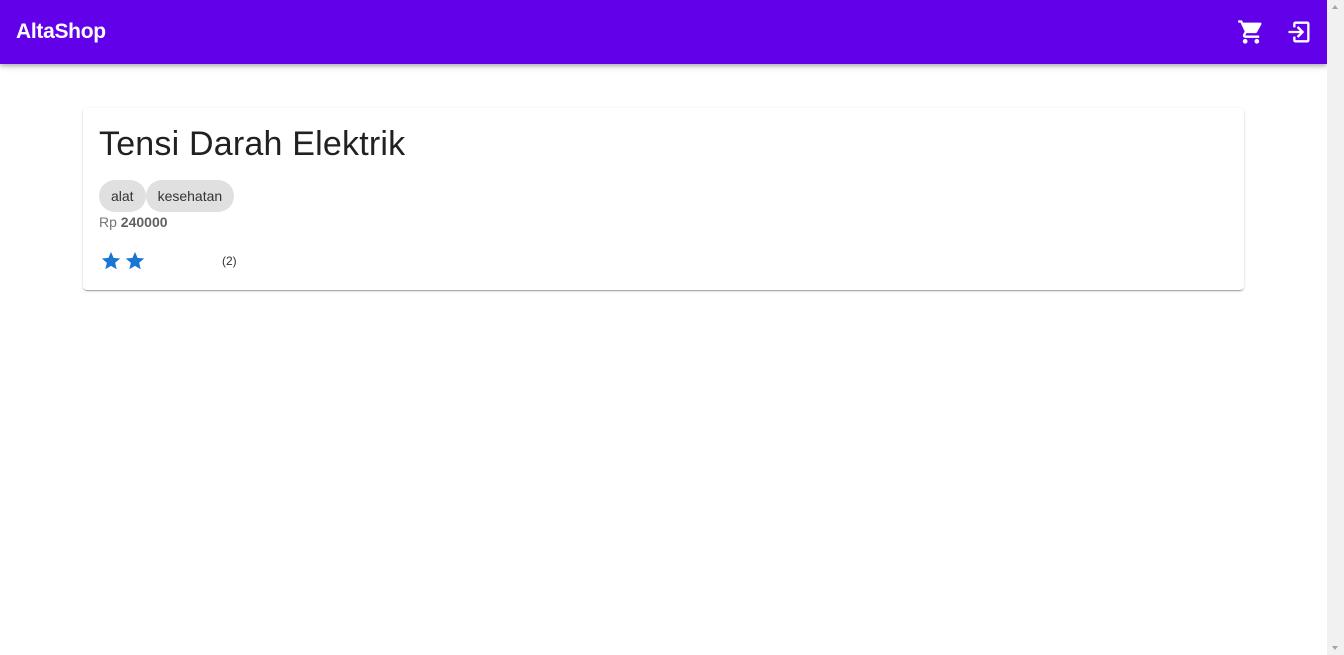 This screenshot has height=655, width=1344. Describe the element at coordinates (190, 196) in the screenshot. I see `category-chip: kesehatan` at that location.